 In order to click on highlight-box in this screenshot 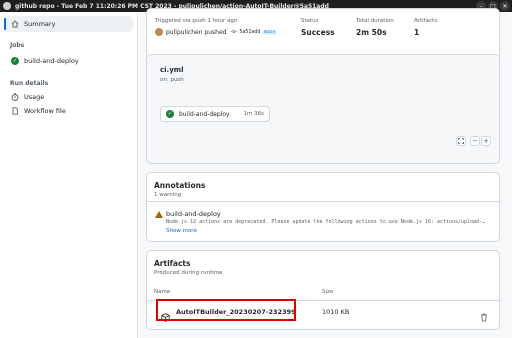, I will do `click(226, 310)`.